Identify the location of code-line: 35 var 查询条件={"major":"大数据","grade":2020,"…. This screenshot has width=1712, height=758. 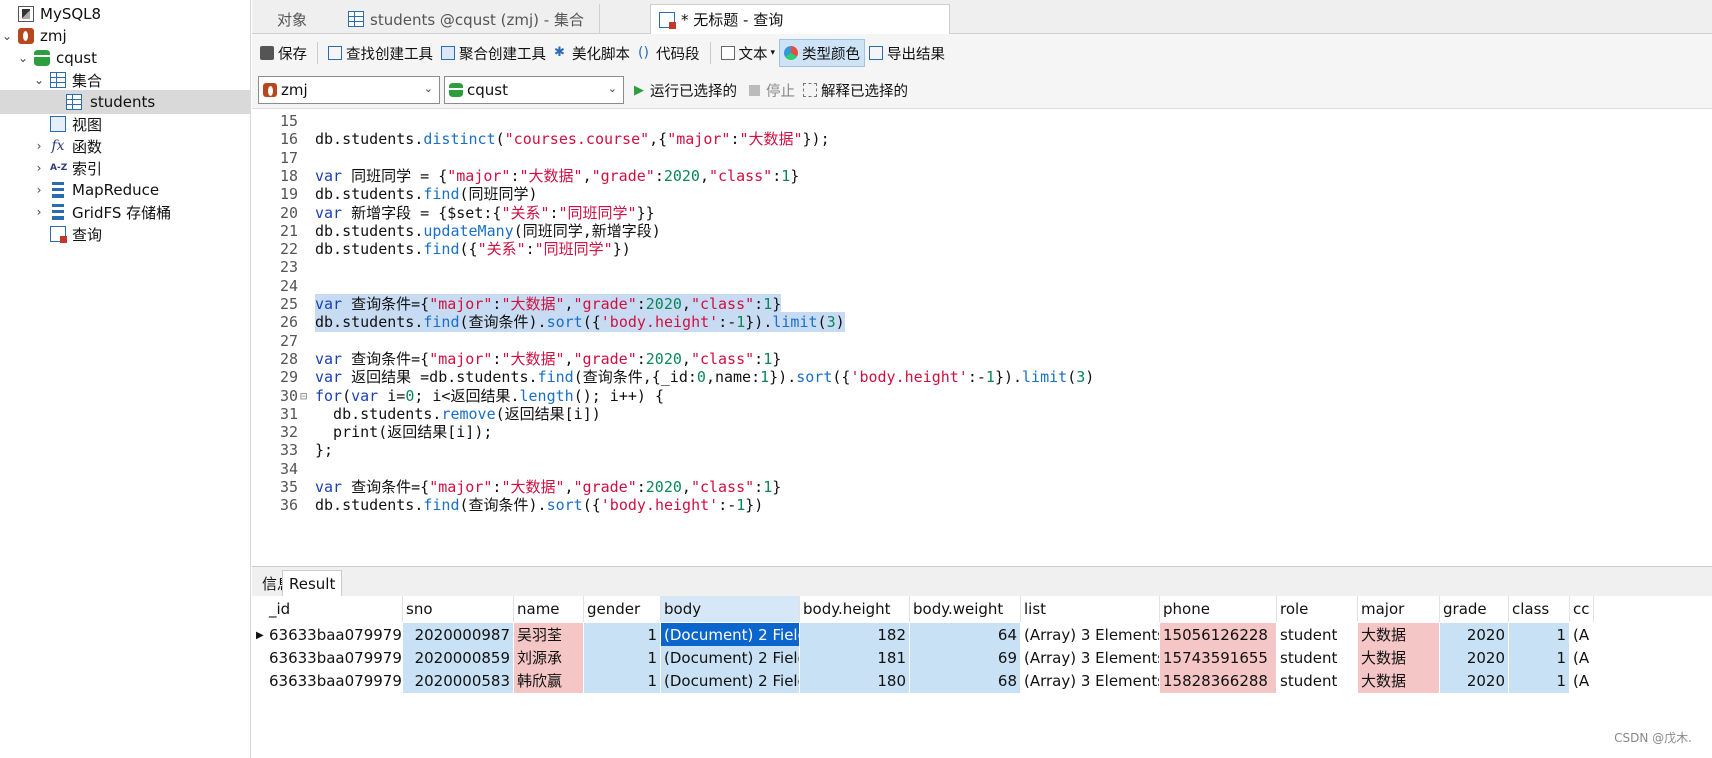
(982, 487).